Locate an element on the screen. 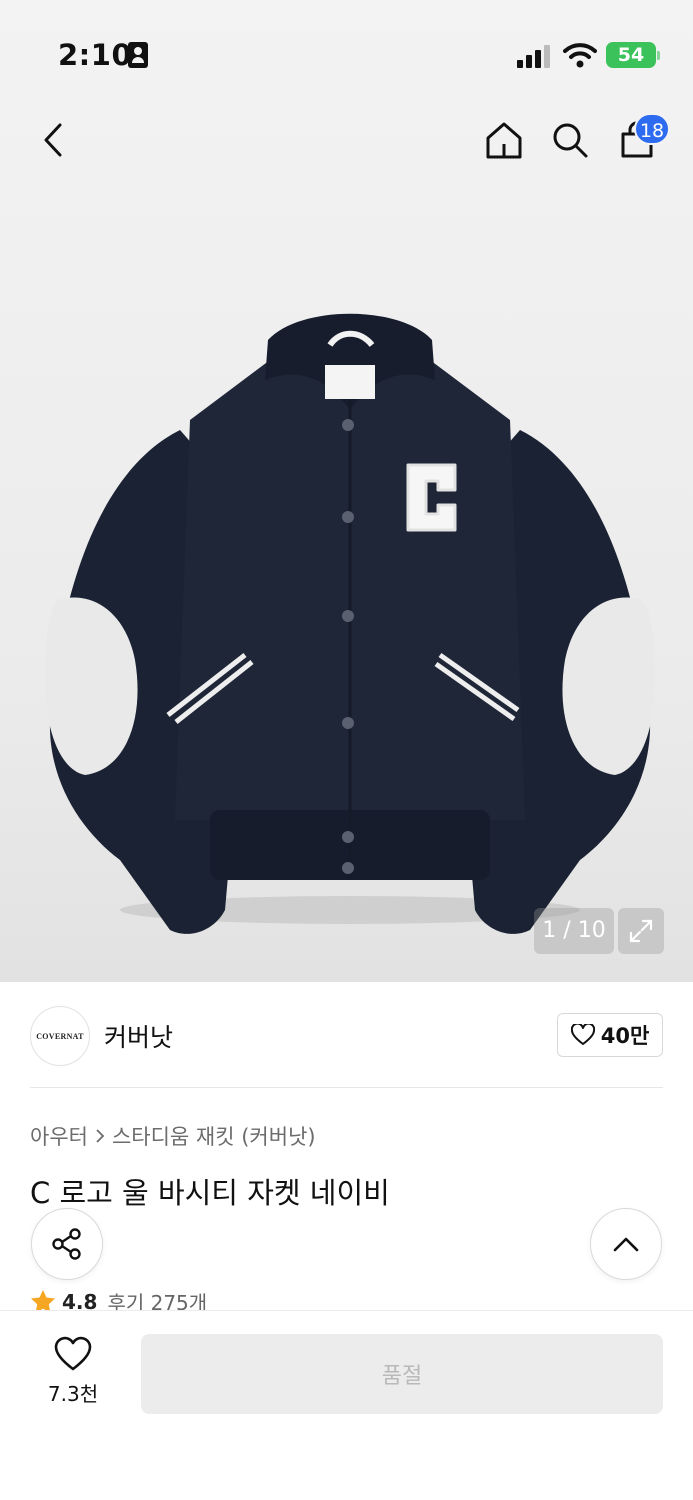 This screenshot has height=1500, width=693. breadcrumb-item: 아우터 is located at coordinates (59, 1136).